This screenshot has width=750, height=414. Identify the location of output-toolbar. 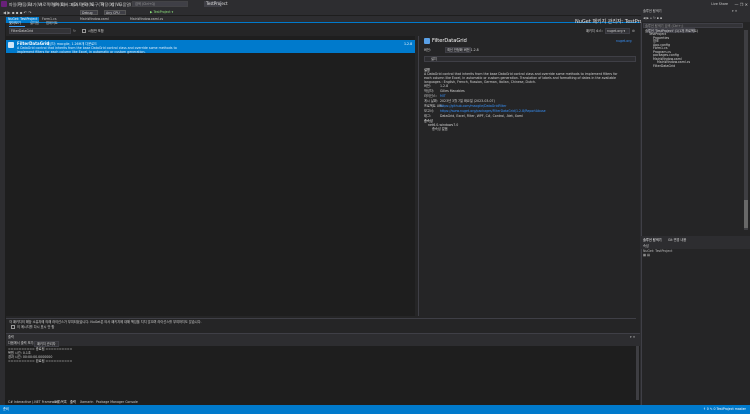
(323, 343).